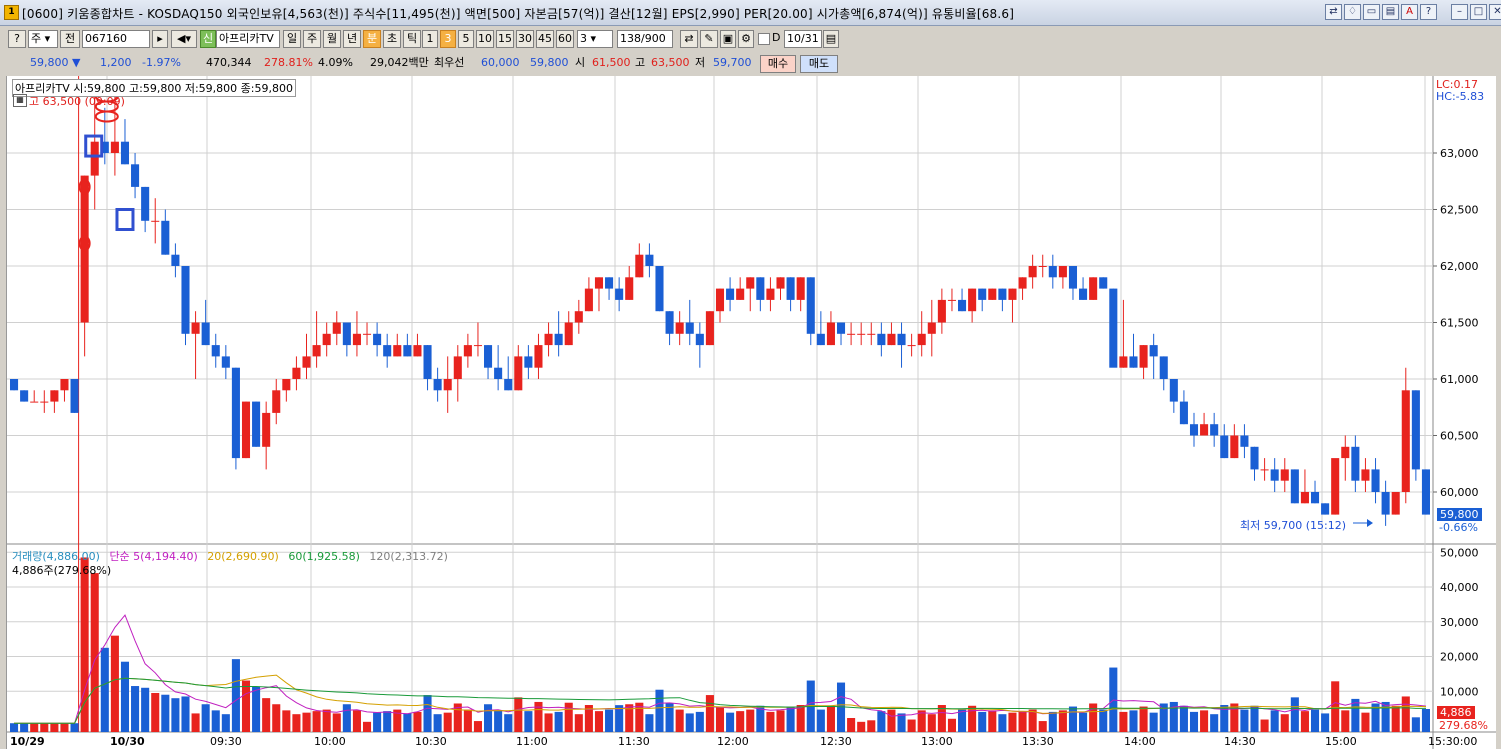  Describe the element at coordinates (184, 39) in the screenshot. I see `speaker-icon: ◀▾` at that location.